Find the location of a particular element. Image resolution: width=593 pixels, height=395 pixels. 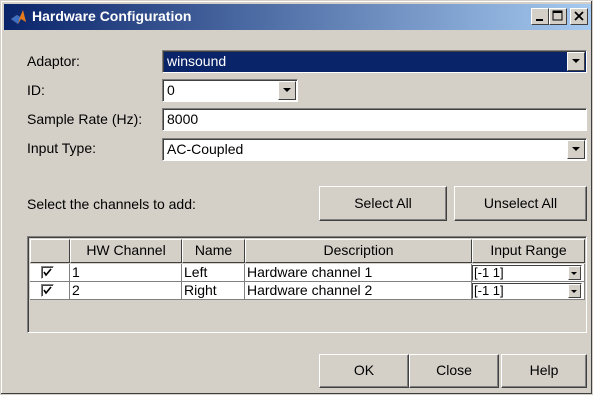

unselect-all-button: Unselect All is located at coordinates (520, 203).